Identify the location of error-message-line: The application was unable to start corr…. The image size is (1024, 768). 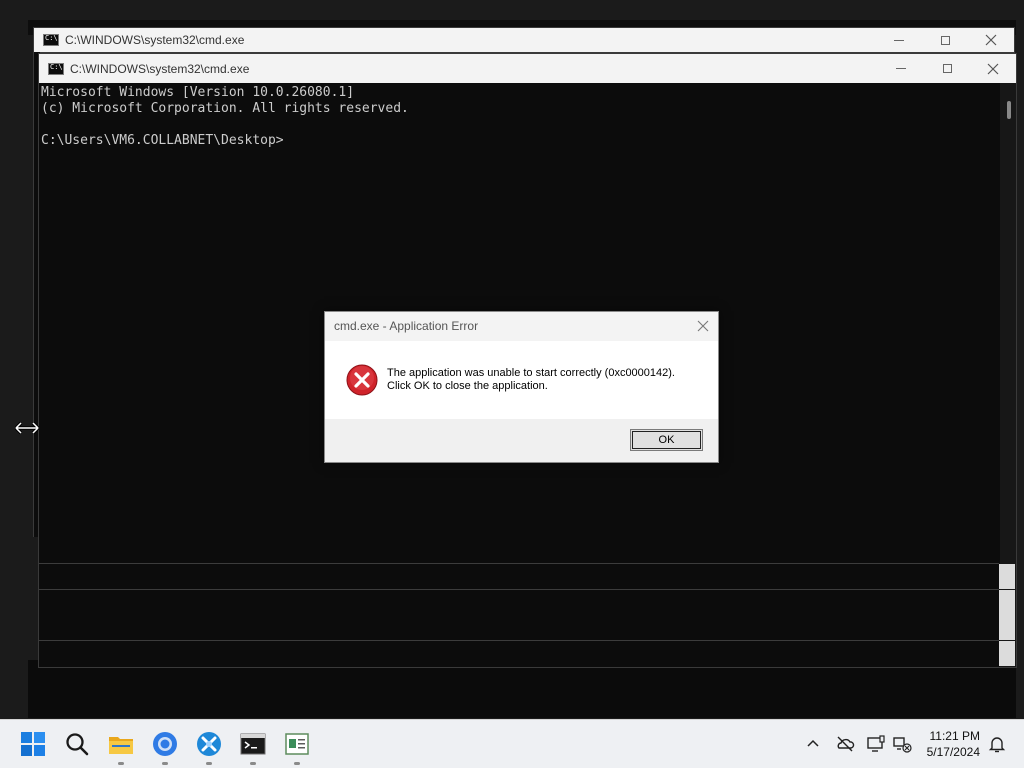
(531, 373).